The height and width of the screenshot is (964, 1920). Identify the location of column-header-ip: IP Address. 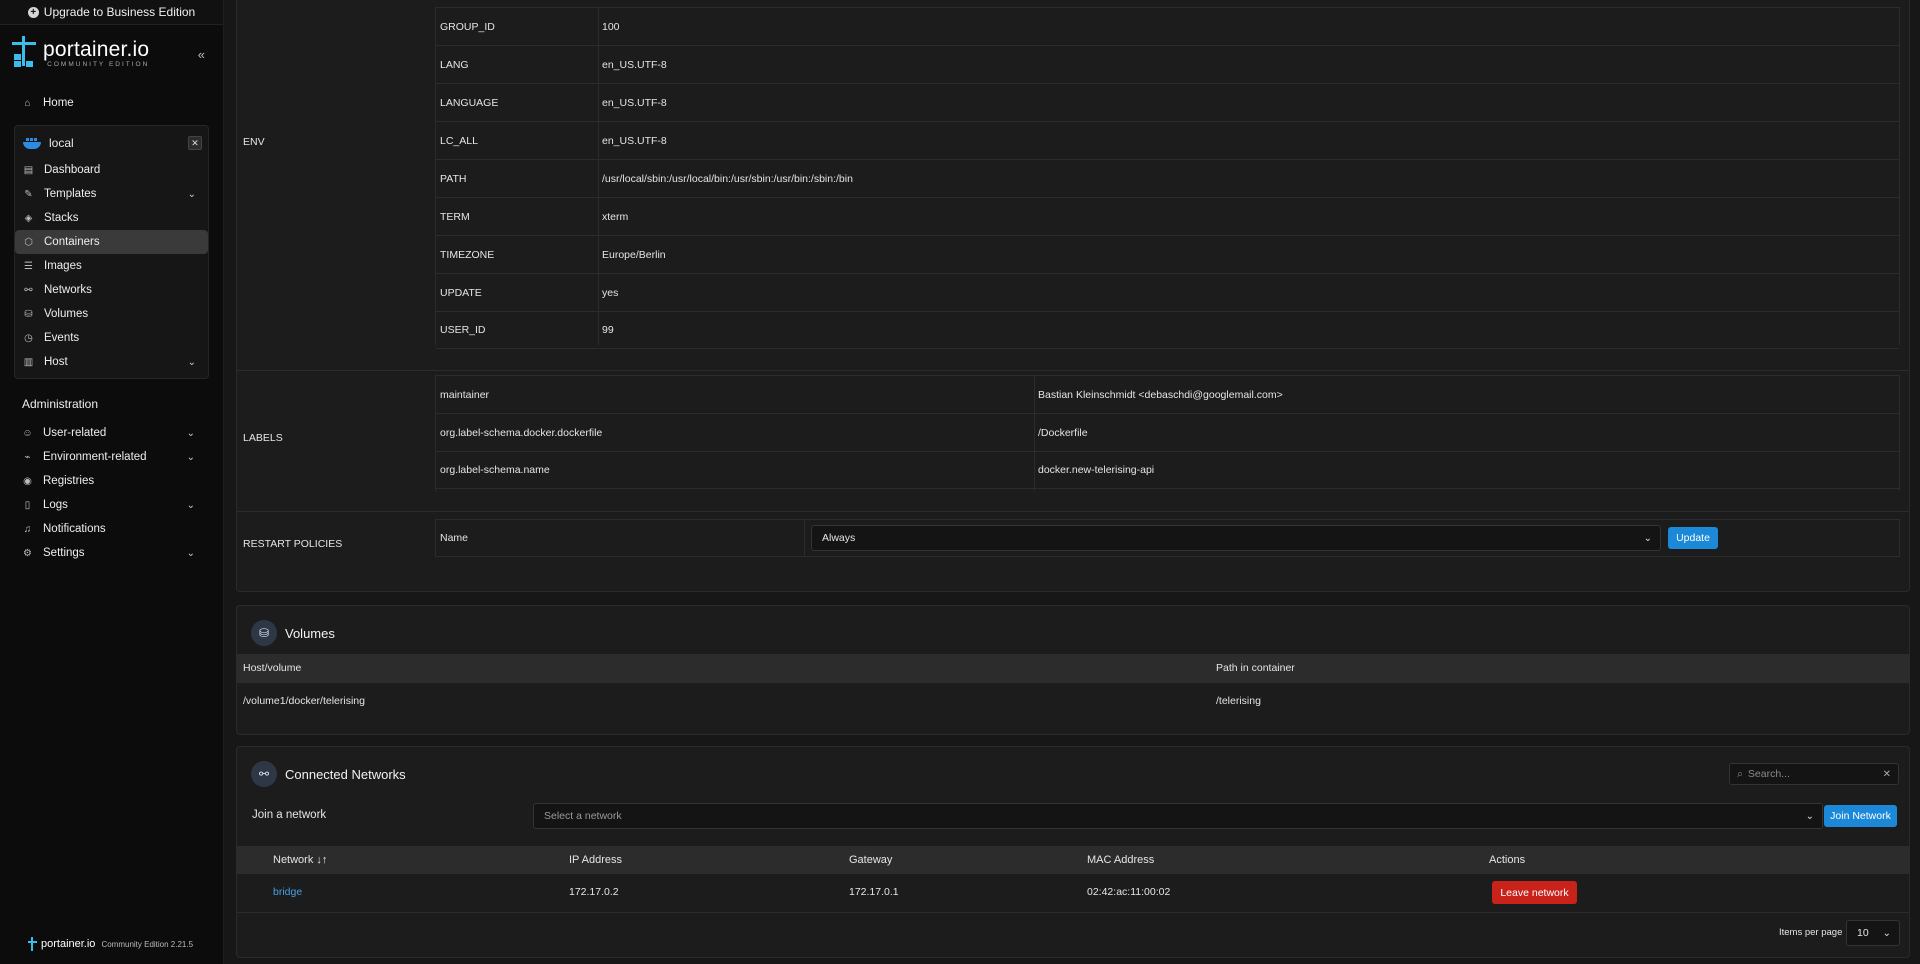
(595, 860).